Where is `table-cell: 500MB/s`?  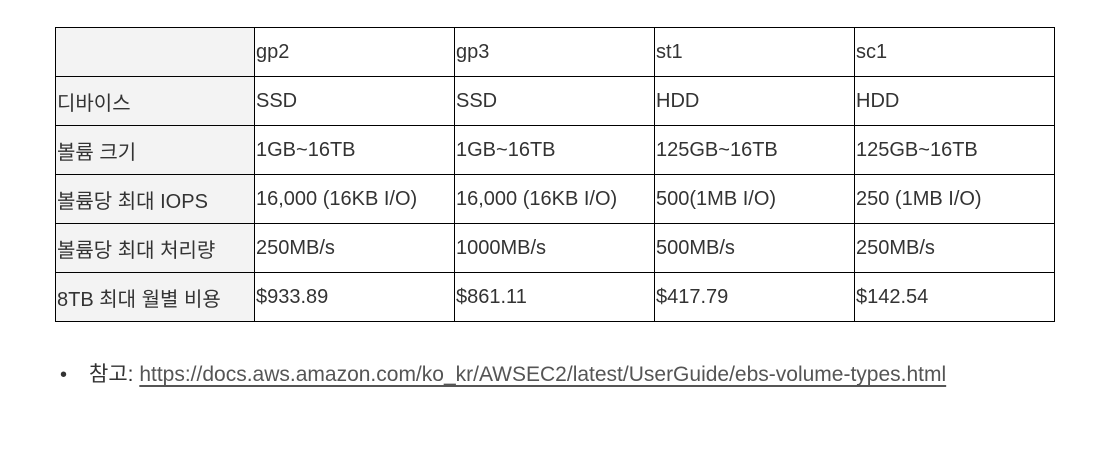
table-cell: 500MB/s is located at coordinates (754, 248).